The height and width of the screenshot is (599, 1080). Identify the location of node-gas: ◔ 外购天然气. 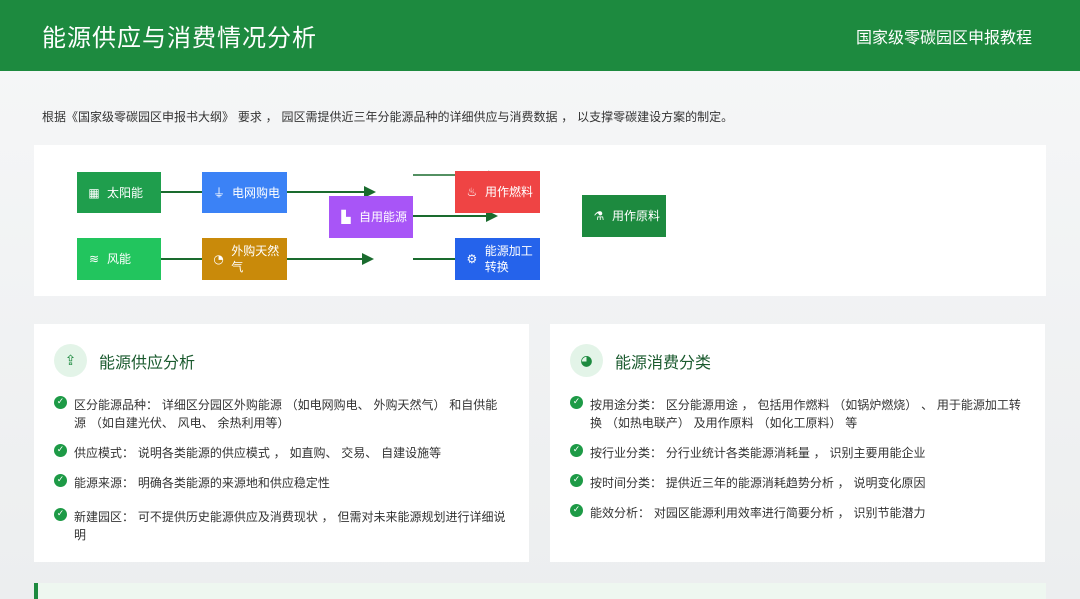
(244, 259).